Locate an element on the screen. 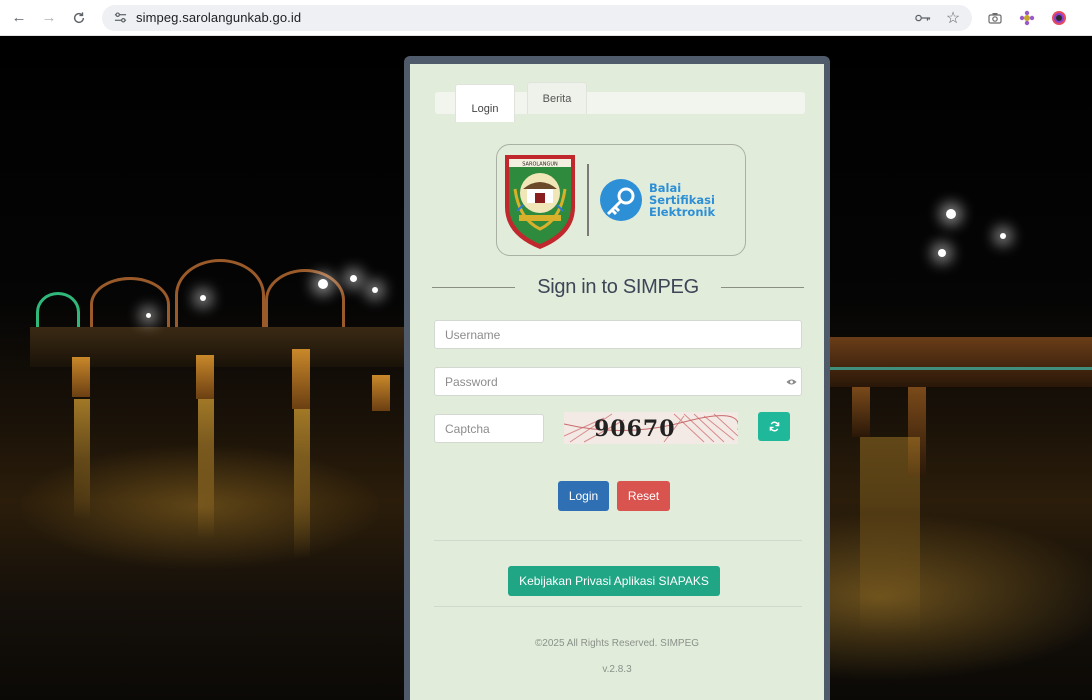 This screenshot has width=1092, height=700. signin-heading: Sign in to SIMPEG is located at coordinates (618, 287).